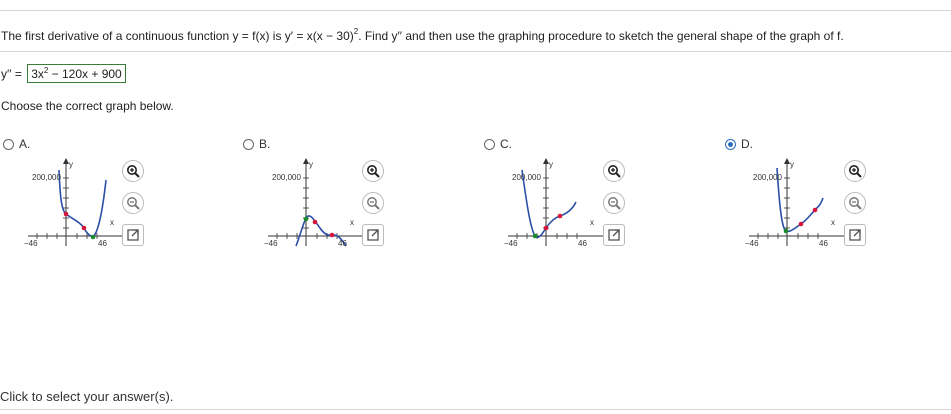 The width and height of the screenshot is (951, 414). Describe the element at coordinates (16, 144) in the screenshot. I see `option-a: A.` at that location.